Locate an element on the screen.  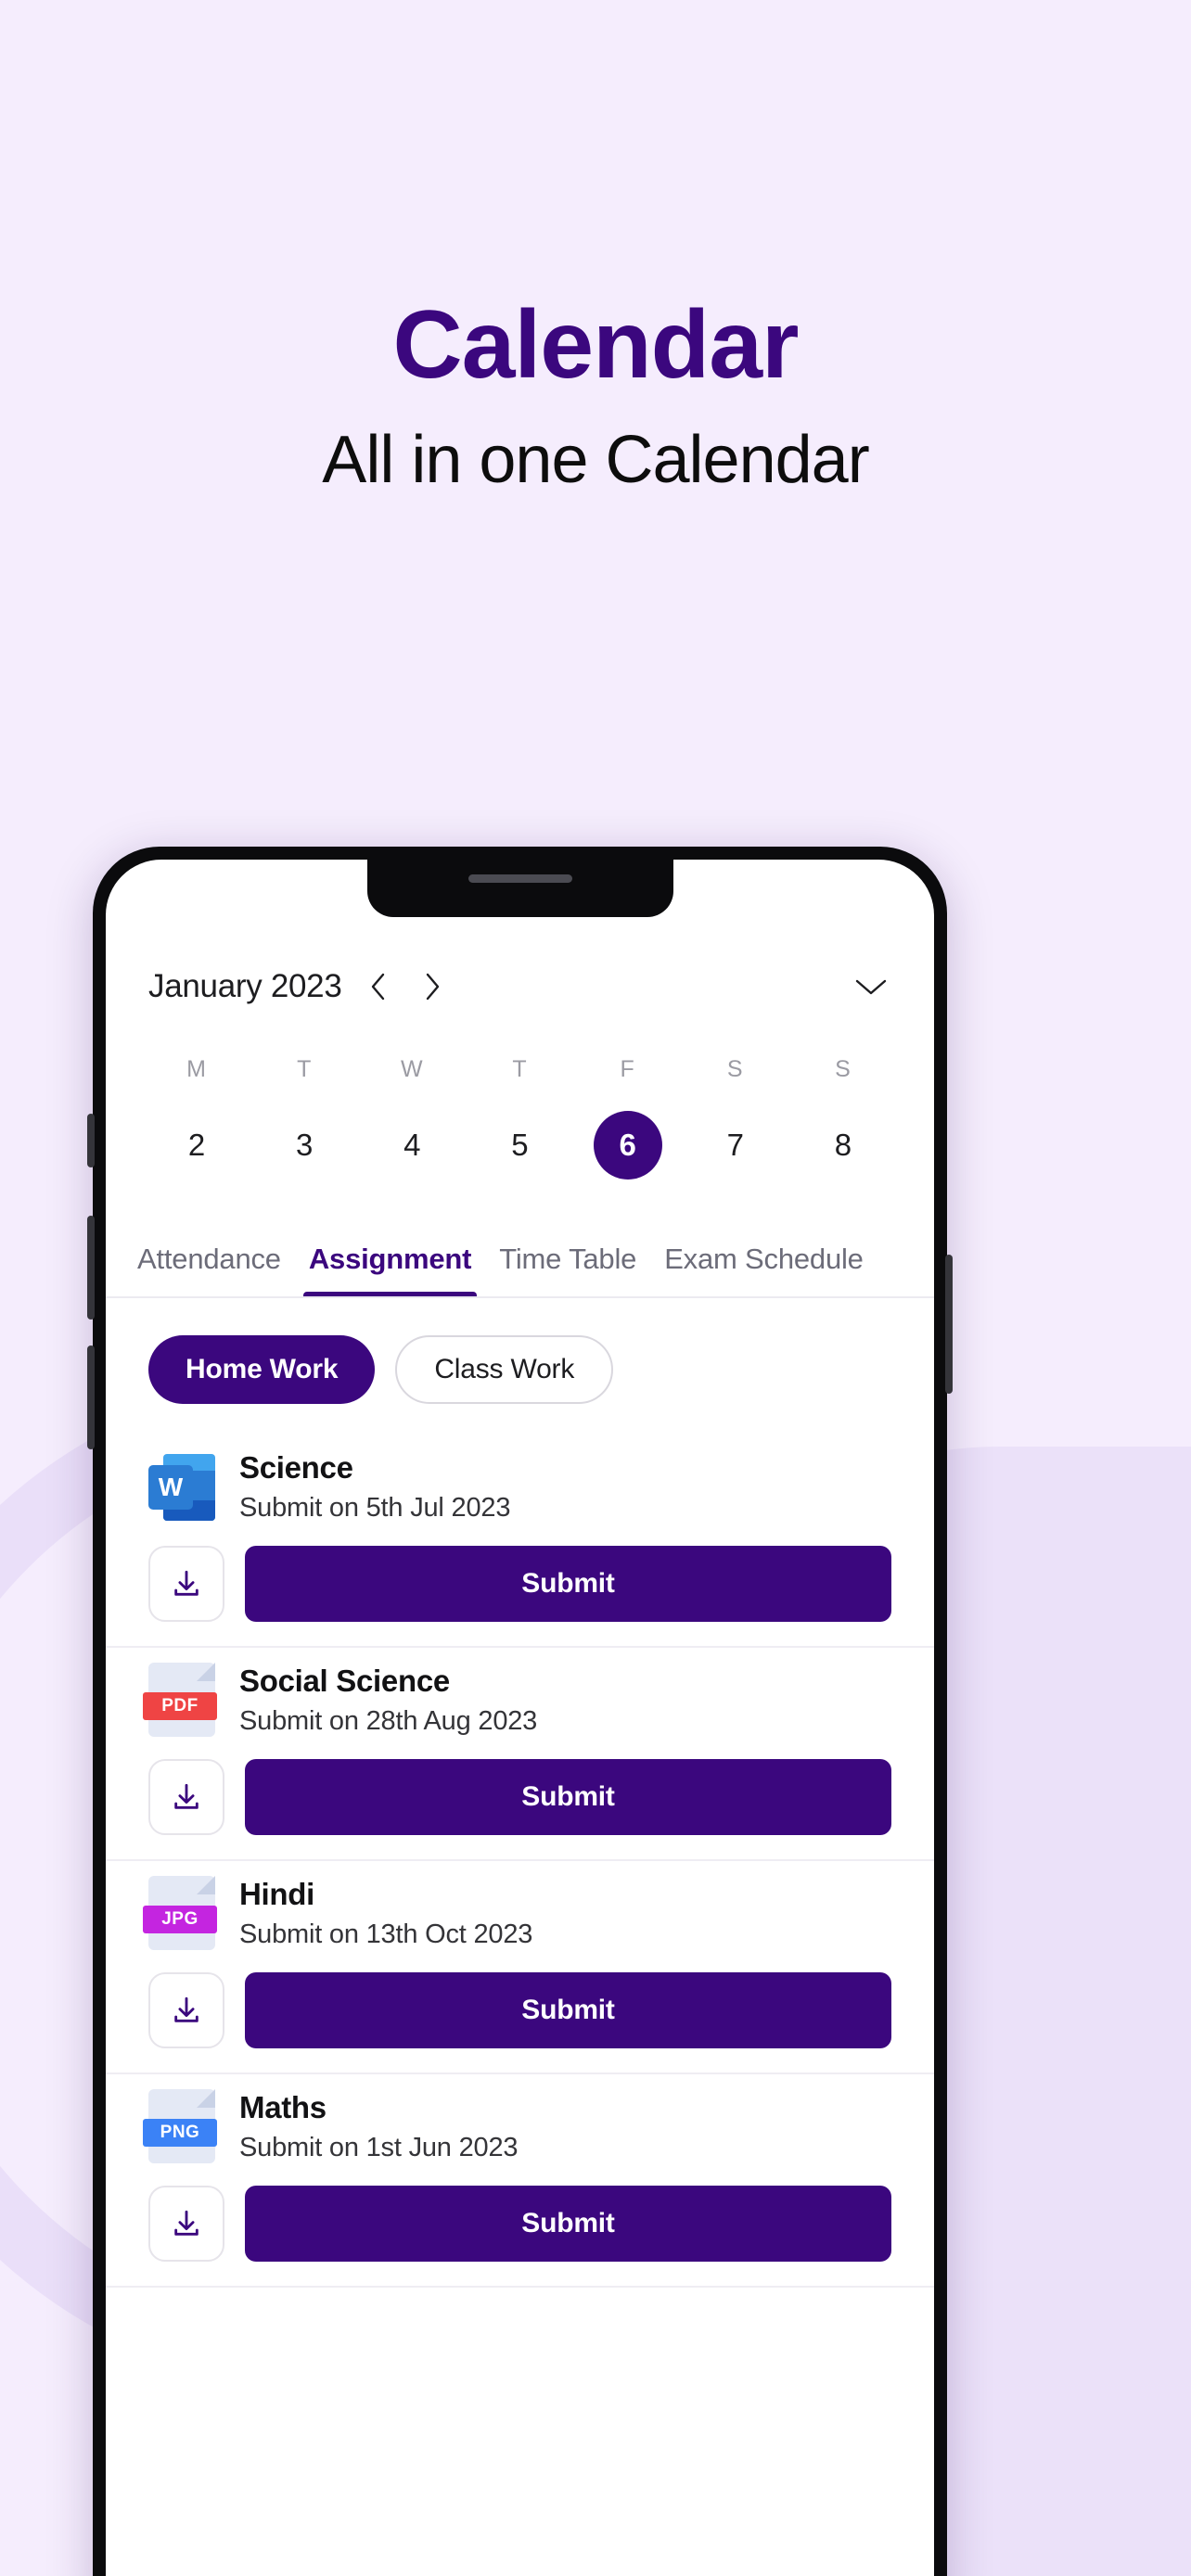
calendar-date-cell: 7 is located at coordinates (735, 1145).